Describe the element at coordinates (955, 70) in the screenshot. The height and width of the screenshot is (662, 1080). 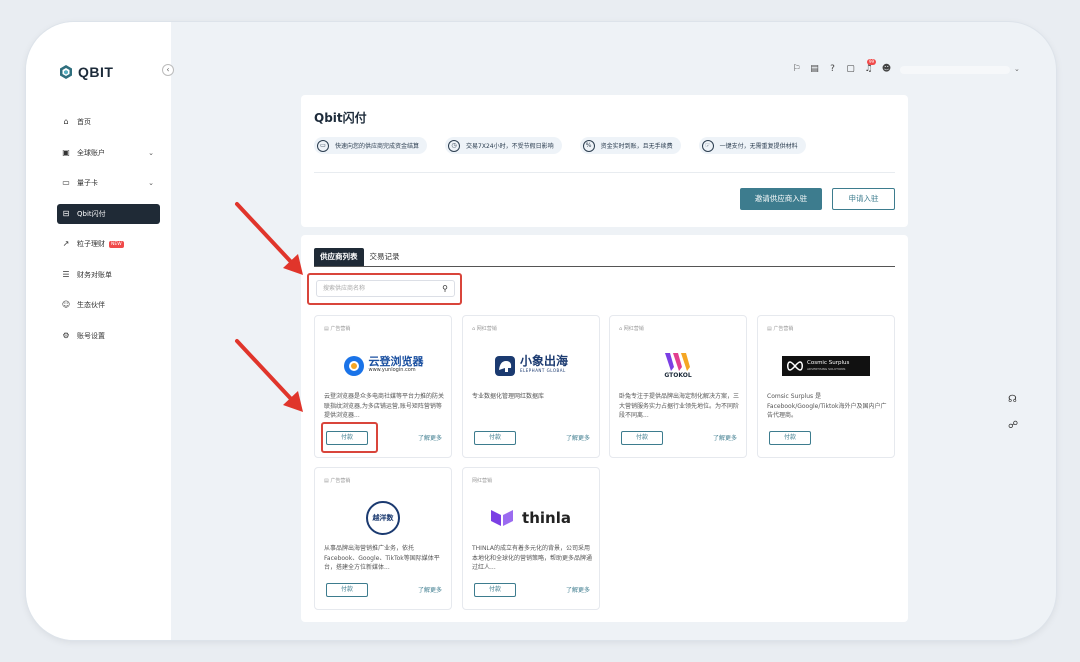
I see `user-name-blurred` at that location.